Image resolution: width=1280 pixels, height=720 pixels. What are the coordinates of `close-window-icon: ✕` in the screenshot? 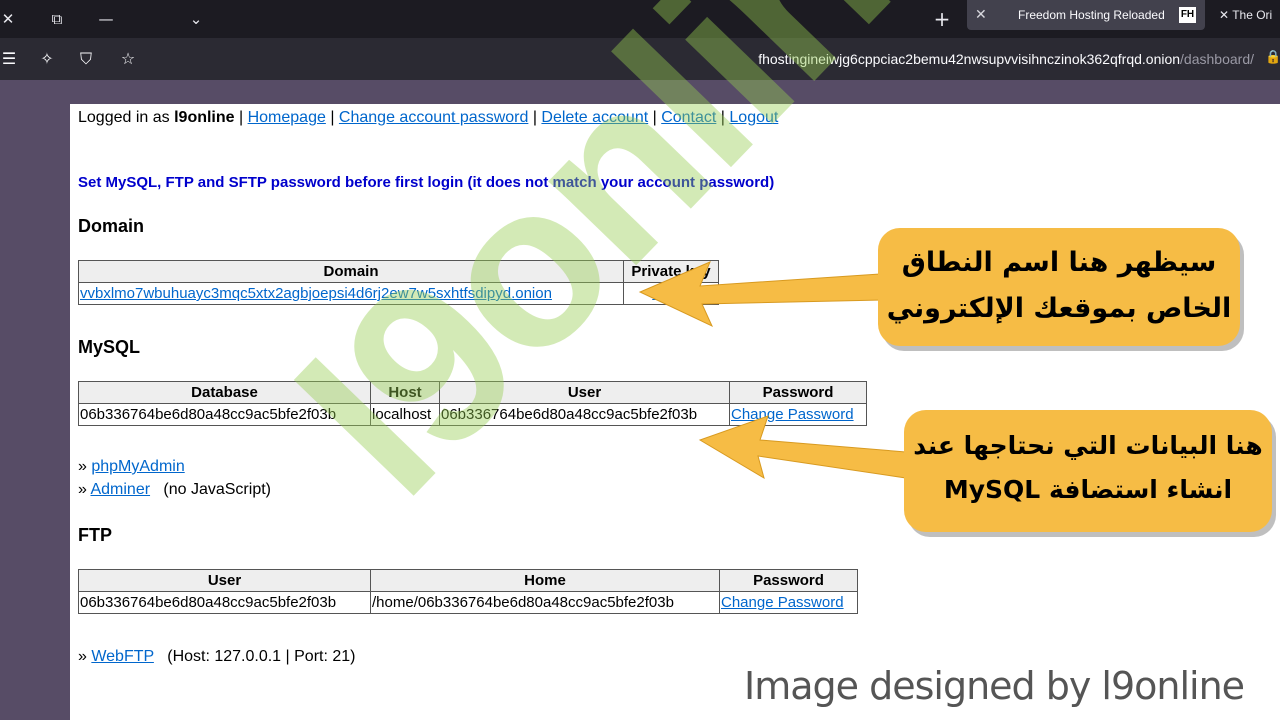 It's located at (11, 19).